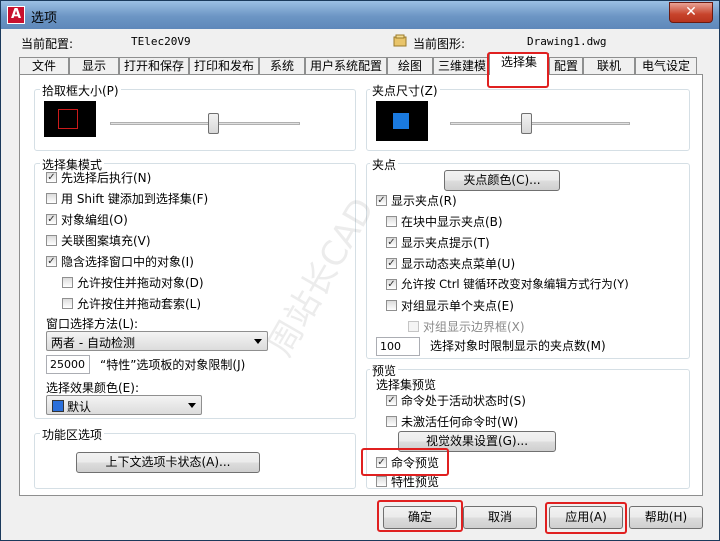 This screenshot has height=541, width=720. I want to click on property-limit-label: “特性”选项板的对象限制(J), so click(173, 365).